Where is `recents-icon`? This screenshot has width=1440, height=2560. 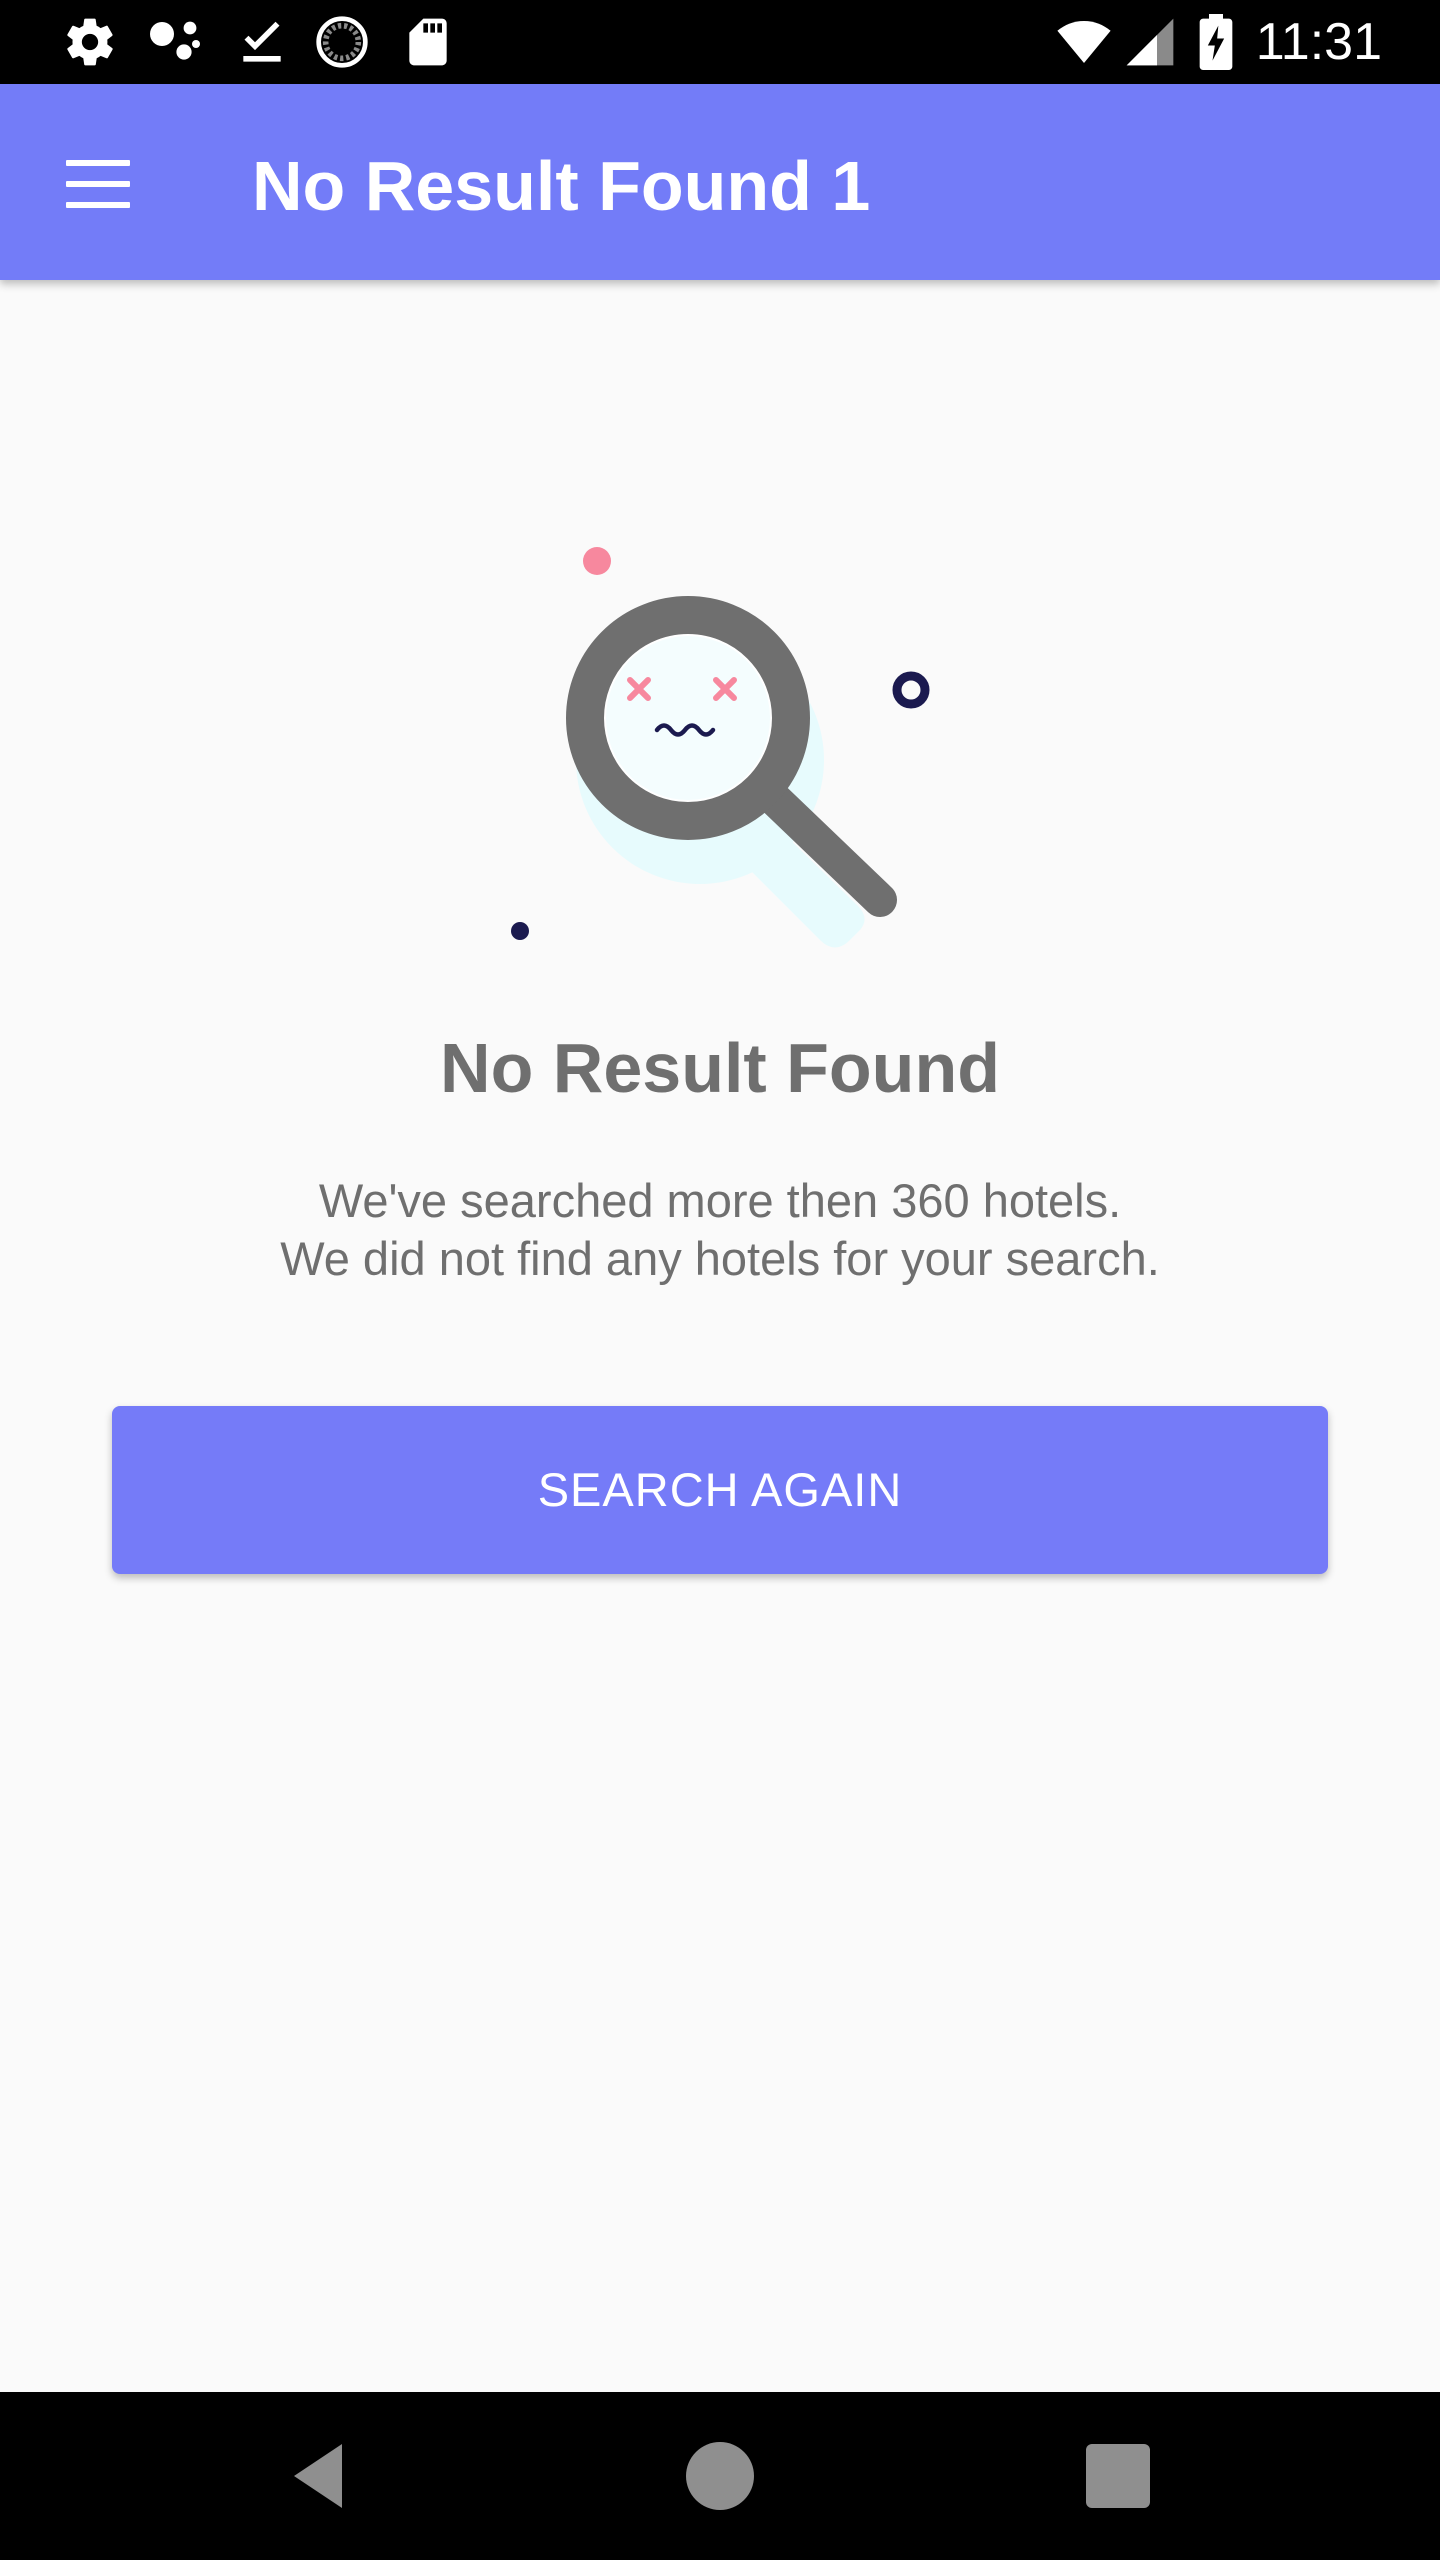 recents-icon is located at coordinates (1118, 2476).